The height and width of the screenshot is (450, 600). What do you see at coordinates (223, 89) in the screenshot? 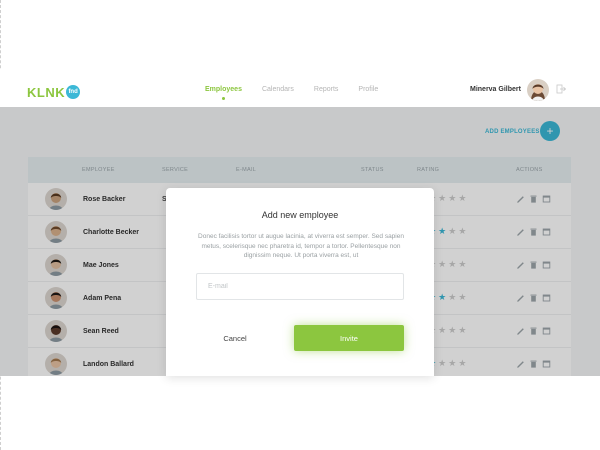
I see `nav-employees-label: Employees` at bounding box center [223, 89].